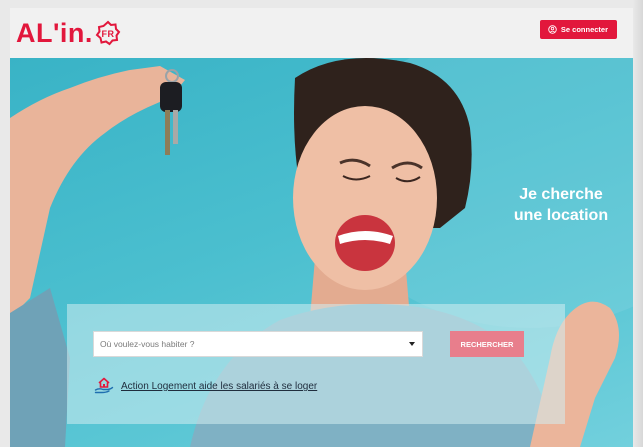 This screenshot has width=643, height=447. I want to click on login-button: Se connecter, so click(578, 29).